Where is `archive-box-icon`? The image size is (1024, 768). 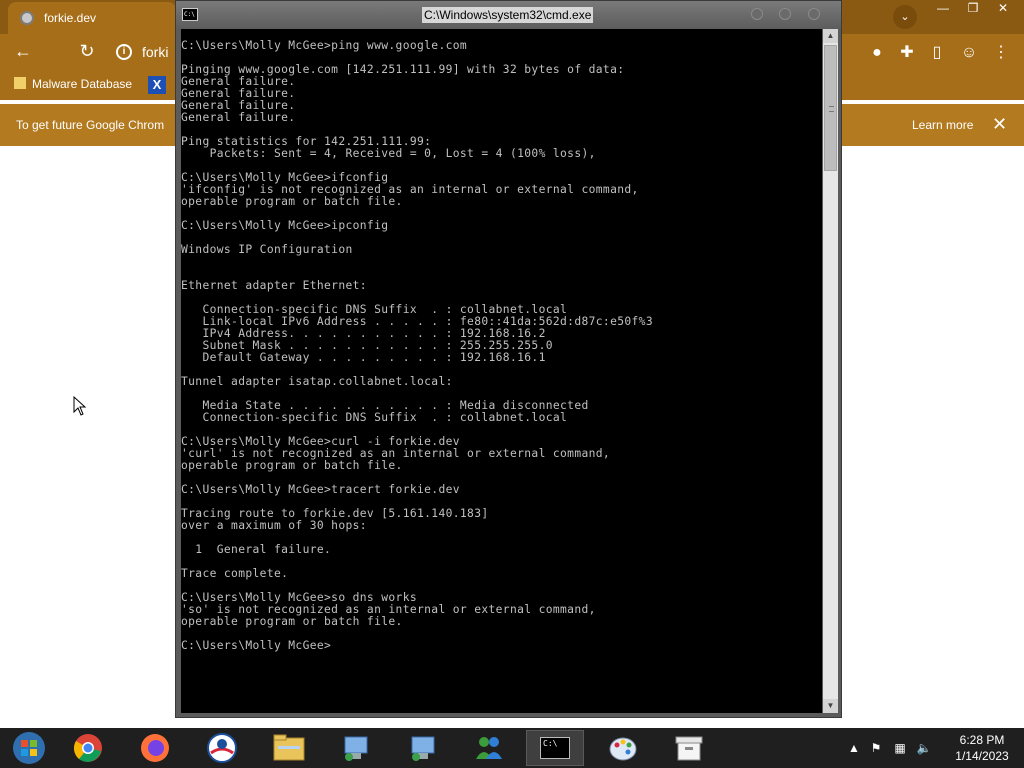
archive-box-icon is located at coordinates (689, 748).